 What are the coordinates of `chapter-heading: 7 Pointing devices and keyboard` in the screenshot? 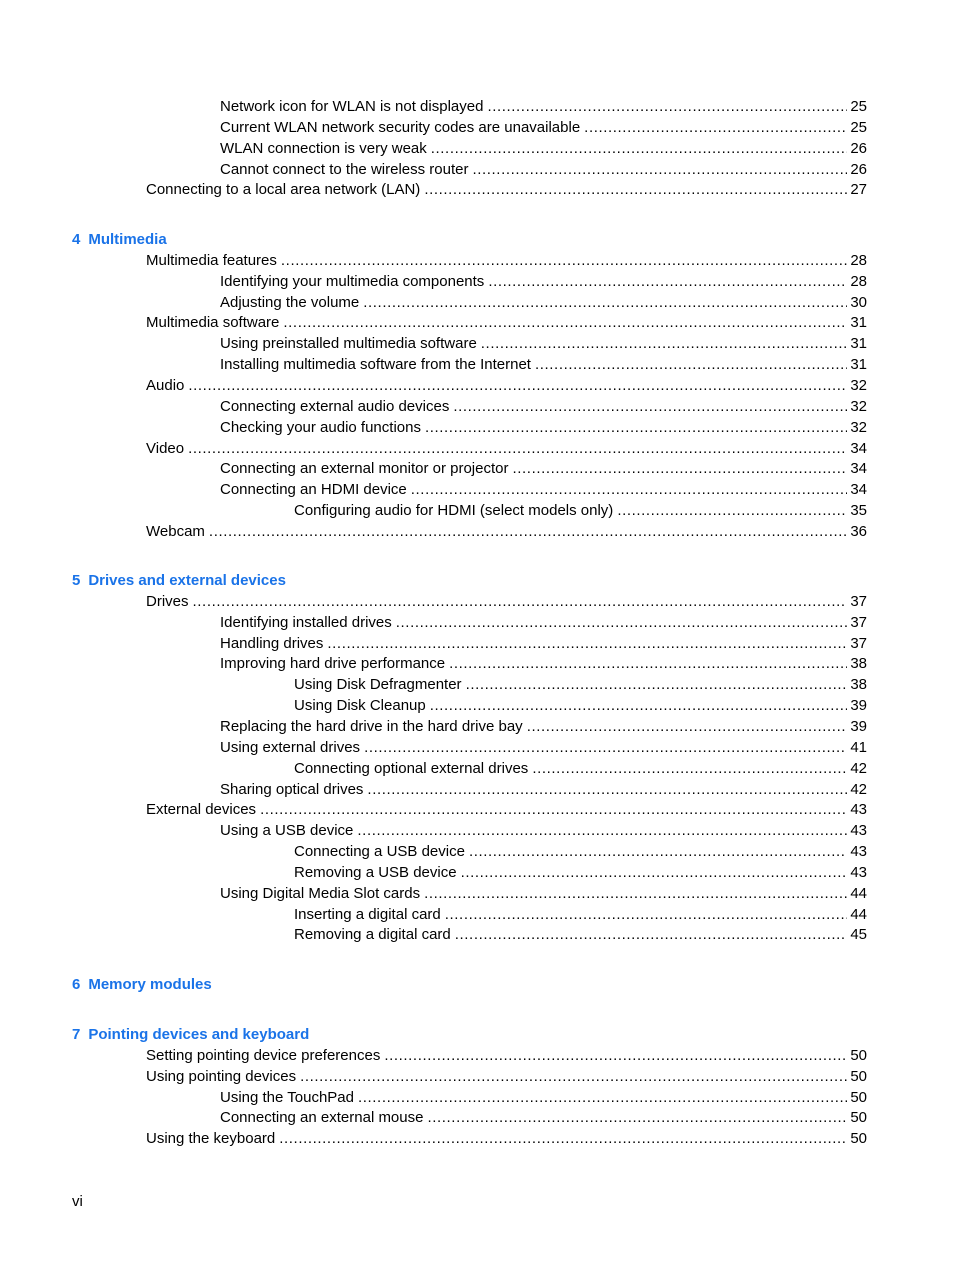 It's located at (190, 1034).